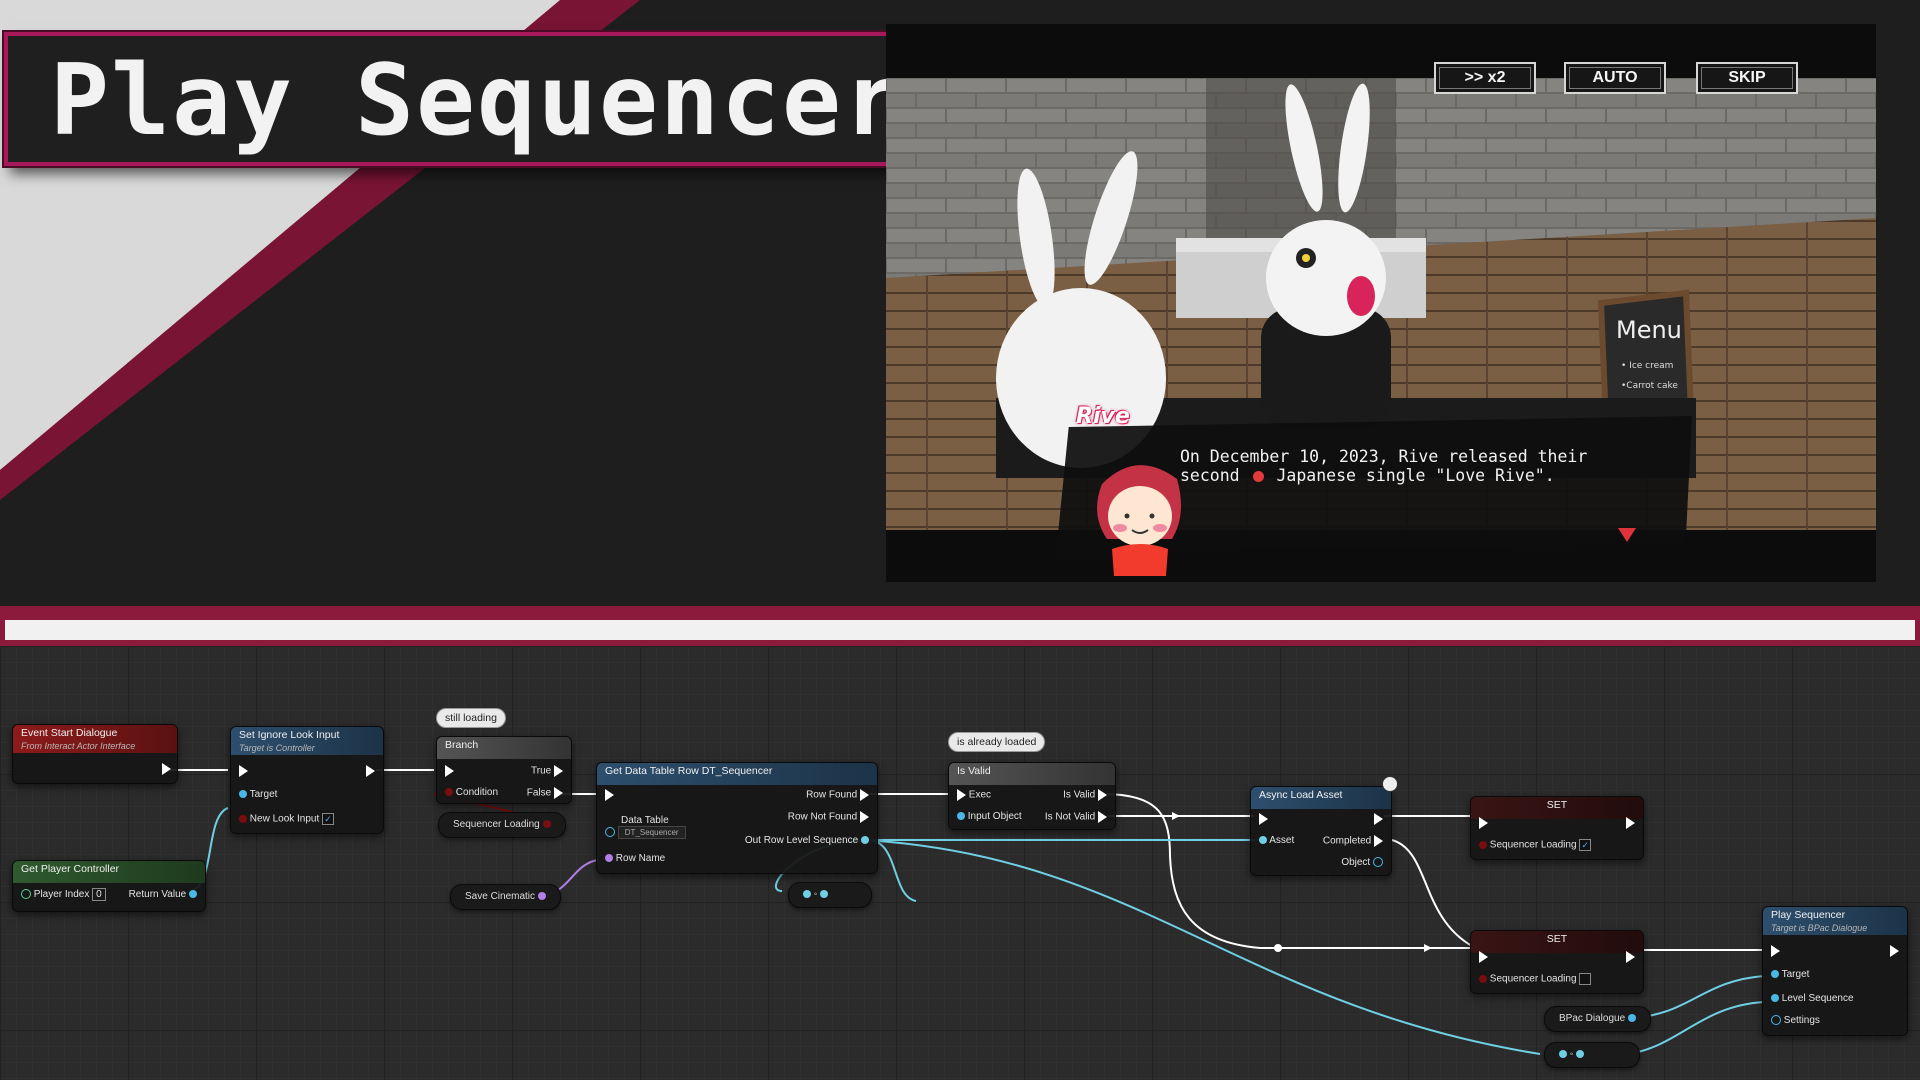 The height and width of the screenshot is (1080, 1920). I want to click on input-object-pin: Input Object, so click(989, 816).